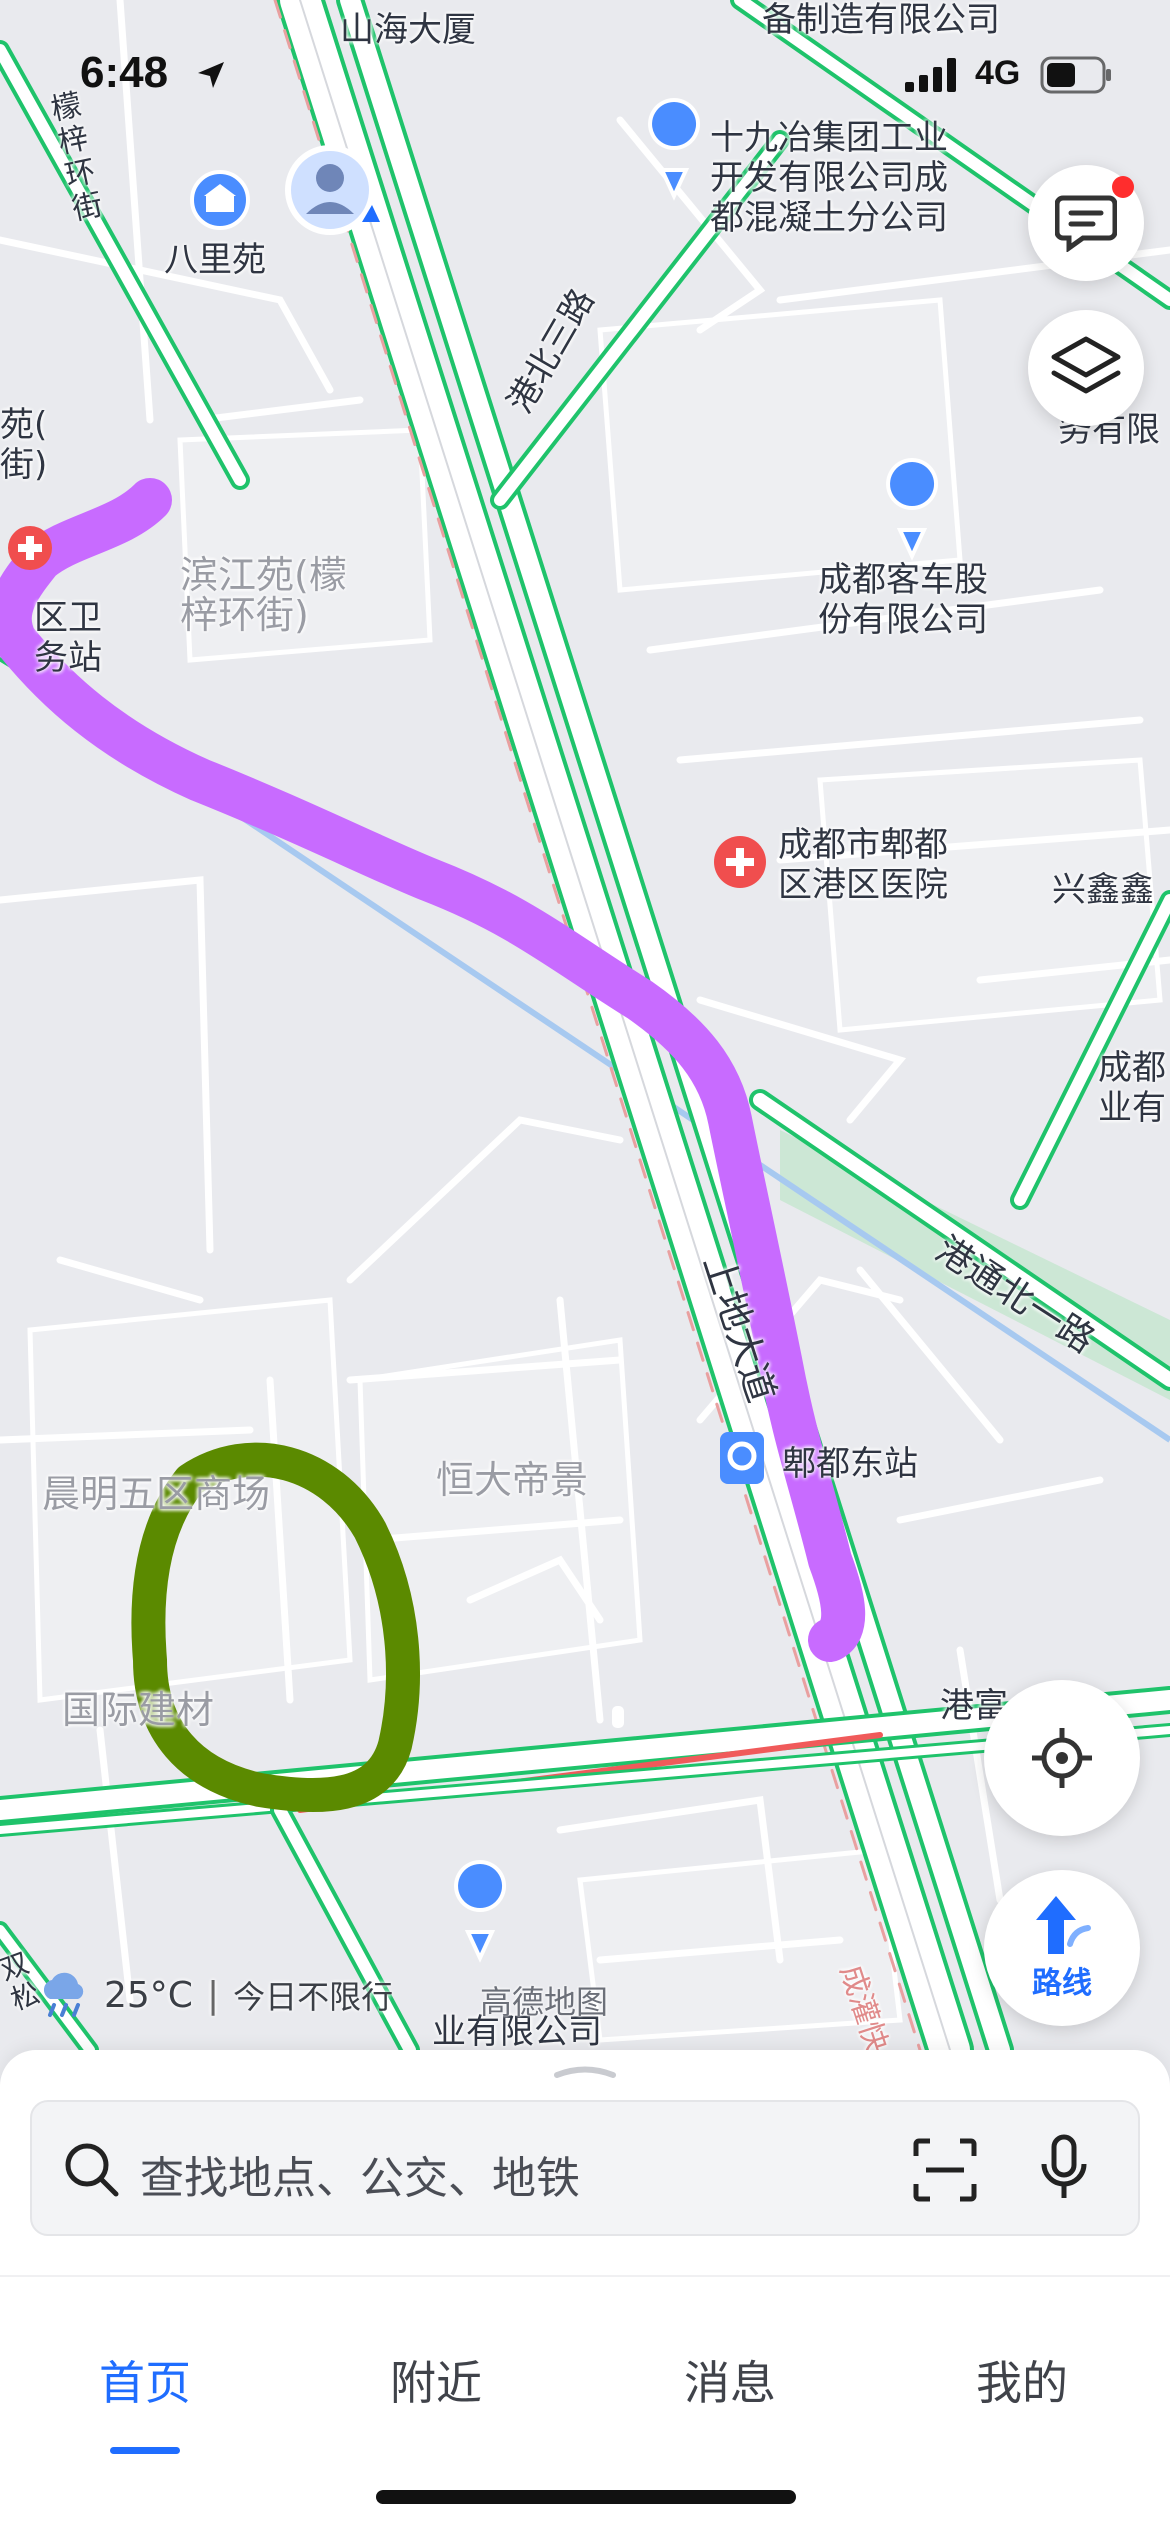 This screenshot has width=1170, height=2532. Describe the element at coordinates (63, 1994) in the screenshot. I see `rain-cloud-icon` at that location.